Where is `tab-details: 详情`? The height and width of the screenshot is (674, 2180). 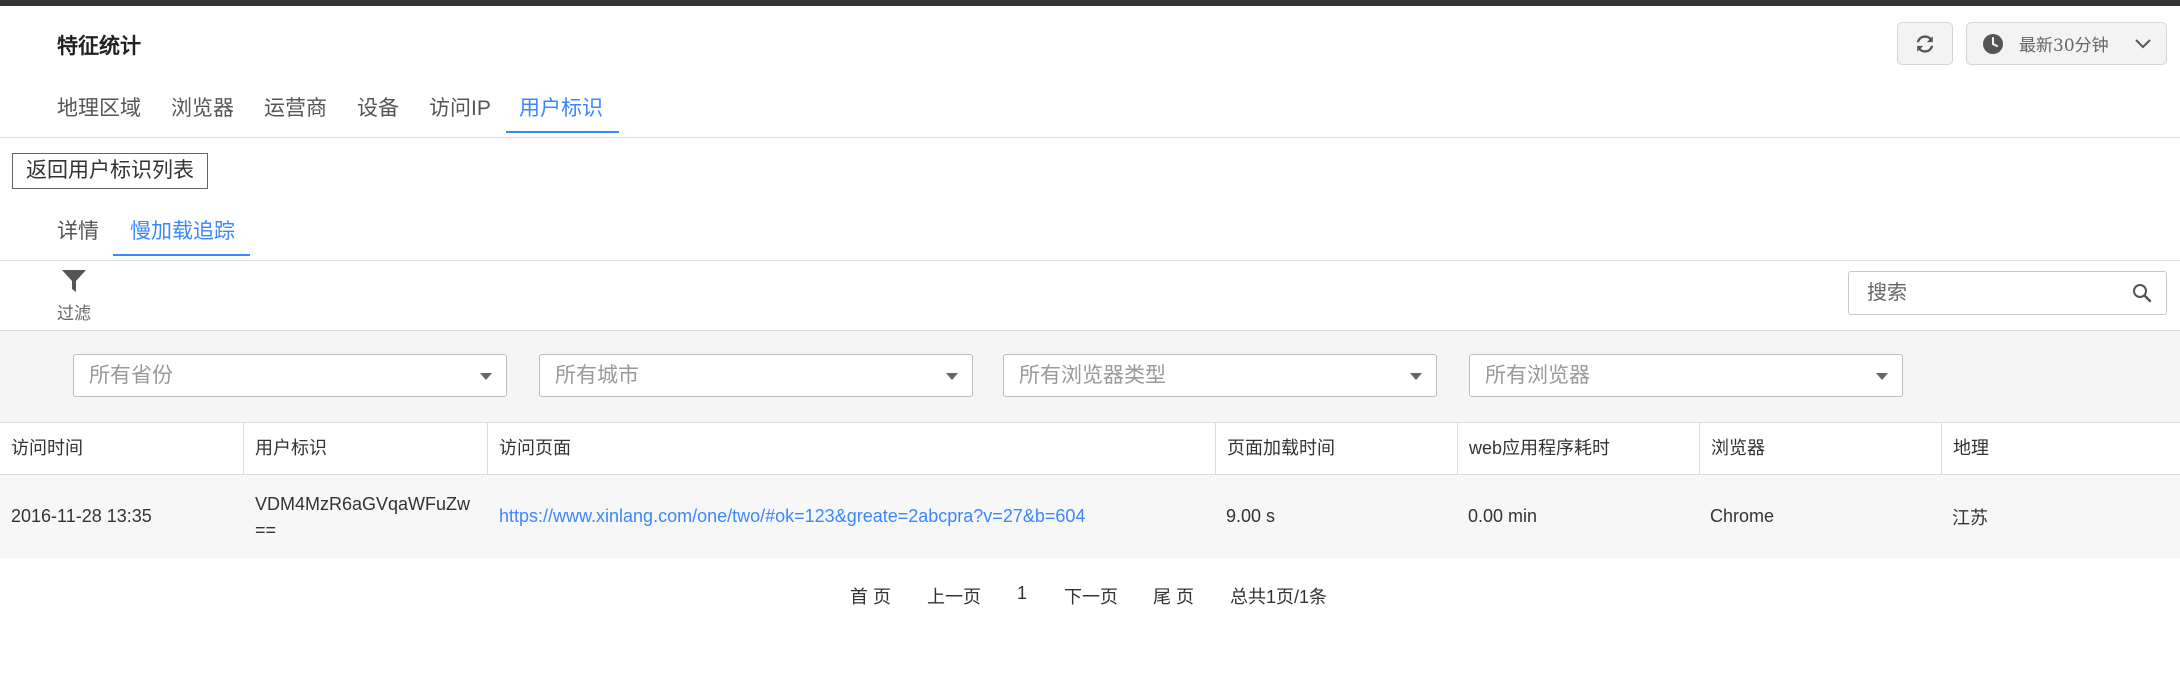
tab-details: 详情 is located at coordinates (78, 235).